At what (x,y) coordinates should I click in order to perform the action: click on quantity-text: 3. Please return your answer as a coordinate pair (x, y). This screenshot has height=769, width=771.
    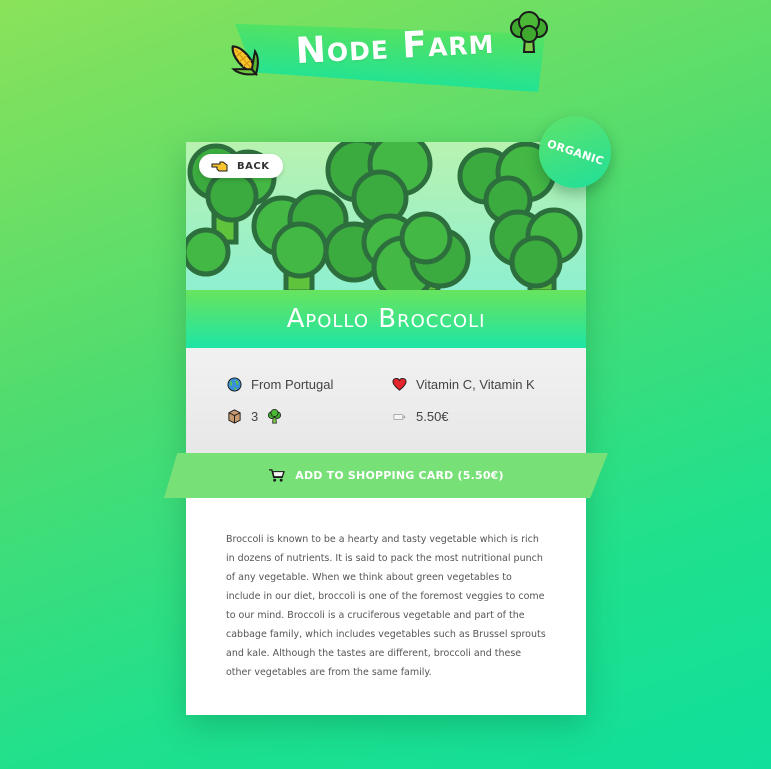
    Looking at the image, I should click on (255, 416).